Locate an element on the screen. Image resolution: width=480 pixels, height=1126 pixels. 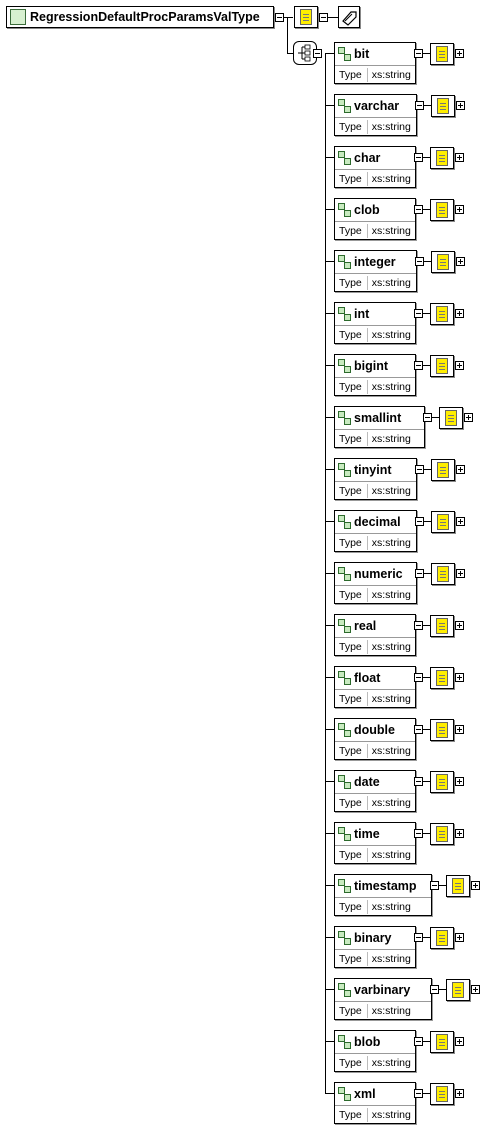
root-type-box: RegressionDefaultProcParamsValType is located at coordinates (140, 17).